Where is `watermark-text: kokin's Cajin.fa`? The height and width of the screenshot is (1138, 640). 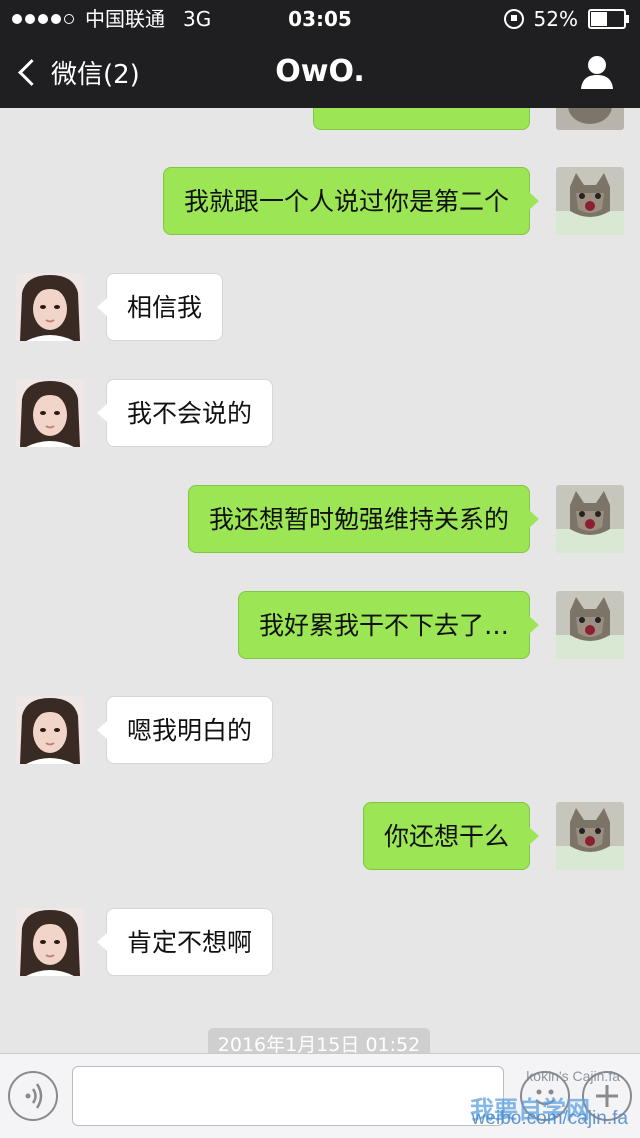 watermark-text: kokin's Cajin.fa is located at coordinates (573, 1076).